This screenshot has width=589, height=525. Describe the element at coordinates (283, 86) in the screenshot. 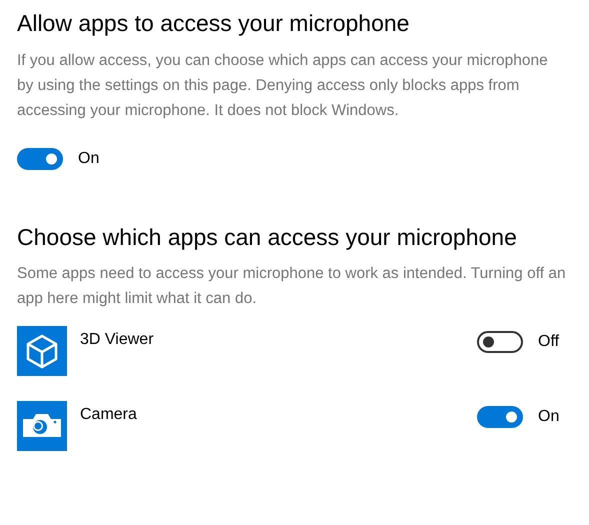

I see `section-description: If you allow access, you can choose which apps can access your microphone by using the settings on this page. Denying access only blocks apps from accessing your microphone. It does not block Windows.` at that location.